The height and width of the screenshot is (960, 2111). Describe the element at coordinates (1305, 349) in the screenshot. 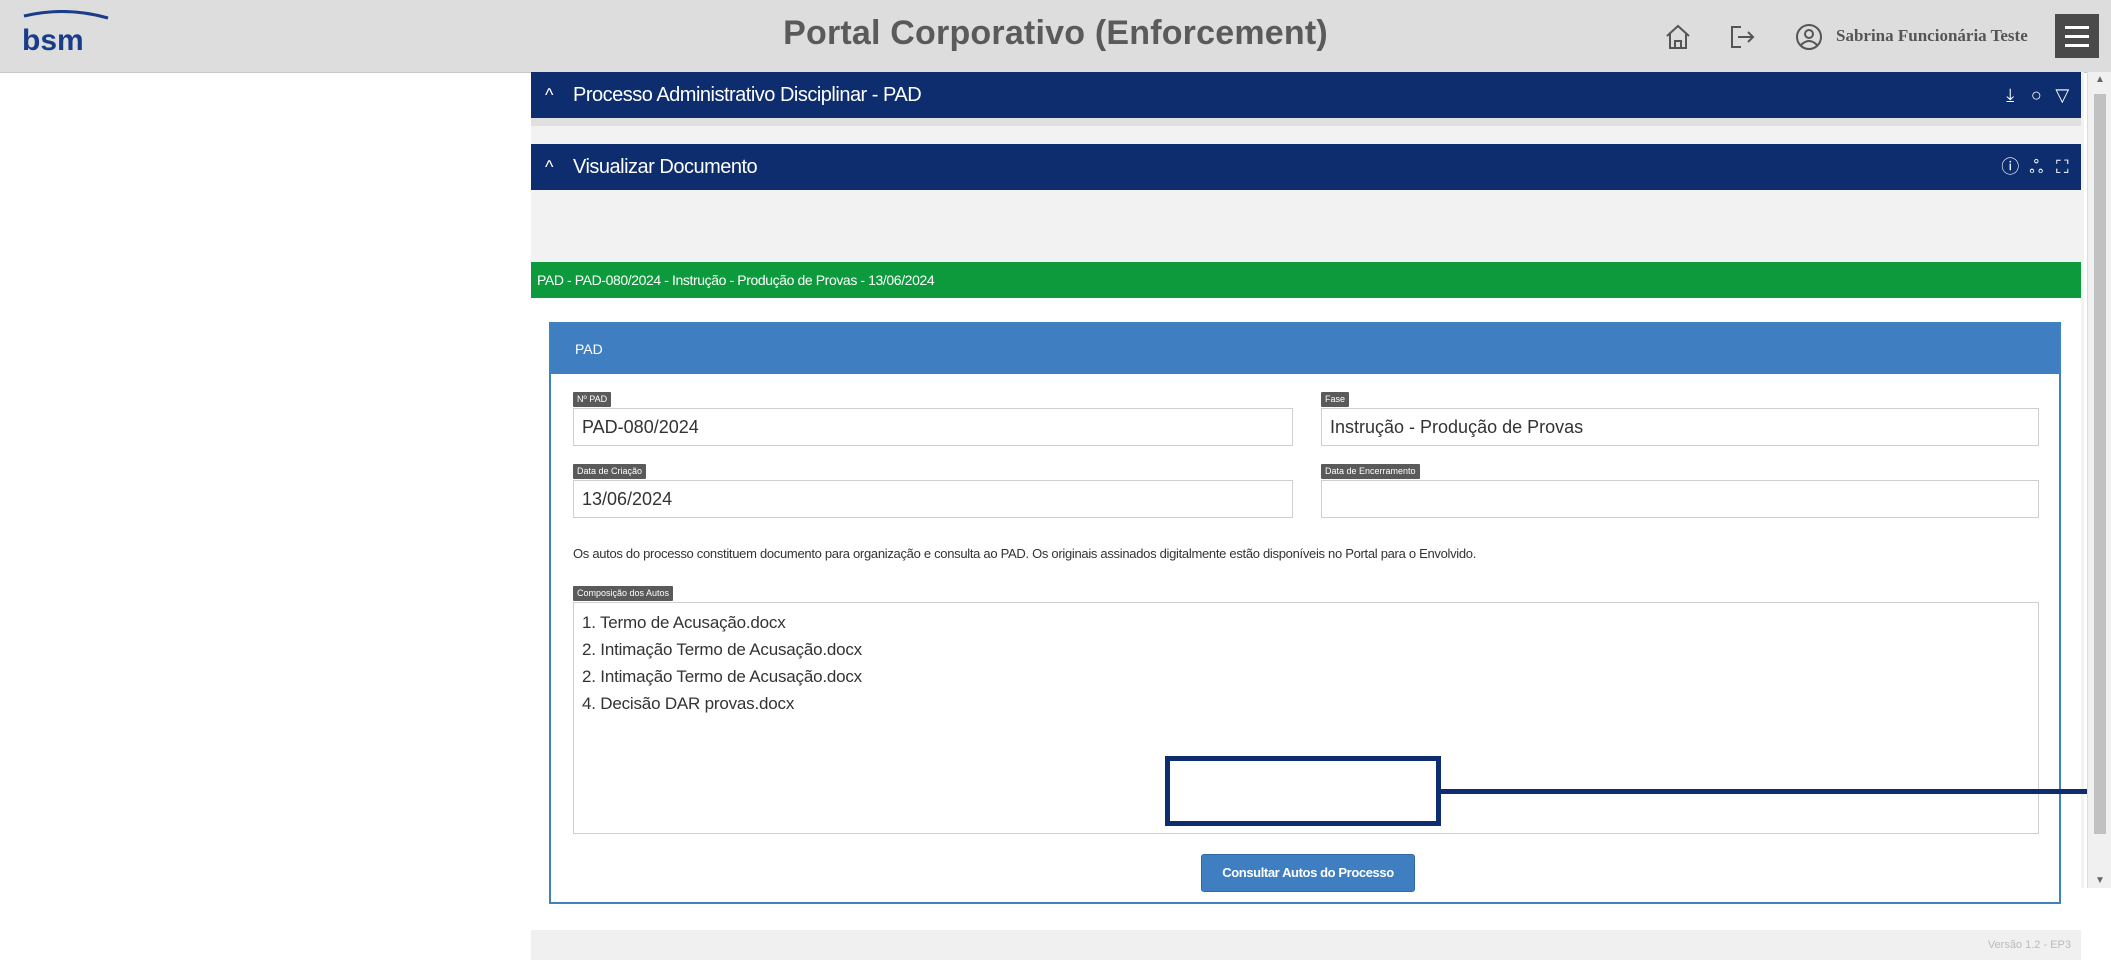

I see `pad-card-title: PAD` at that location.